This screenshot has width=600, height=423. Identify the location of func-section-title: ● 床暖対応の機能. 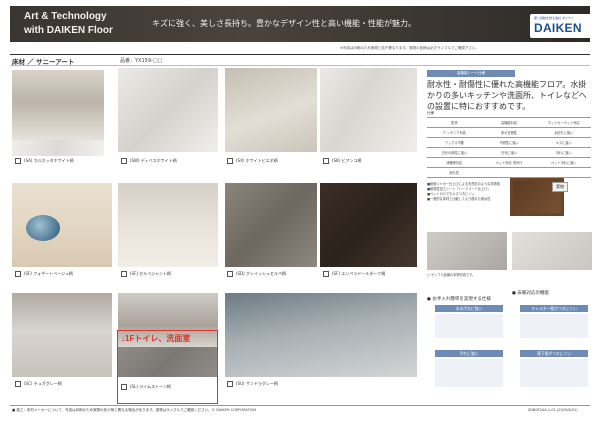
(530, 293).